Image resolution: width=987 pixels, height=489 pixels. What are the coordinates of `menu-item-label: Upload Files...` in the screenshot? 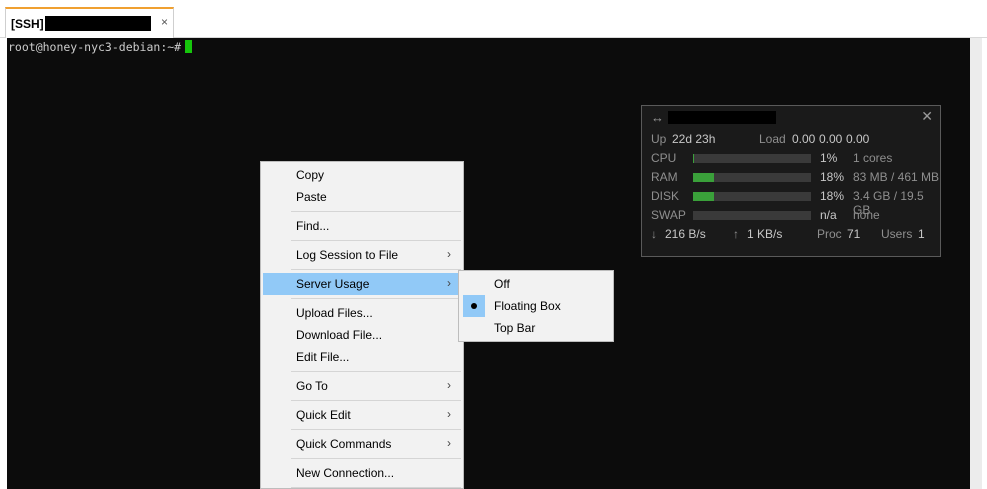 It's located at (334, 313).